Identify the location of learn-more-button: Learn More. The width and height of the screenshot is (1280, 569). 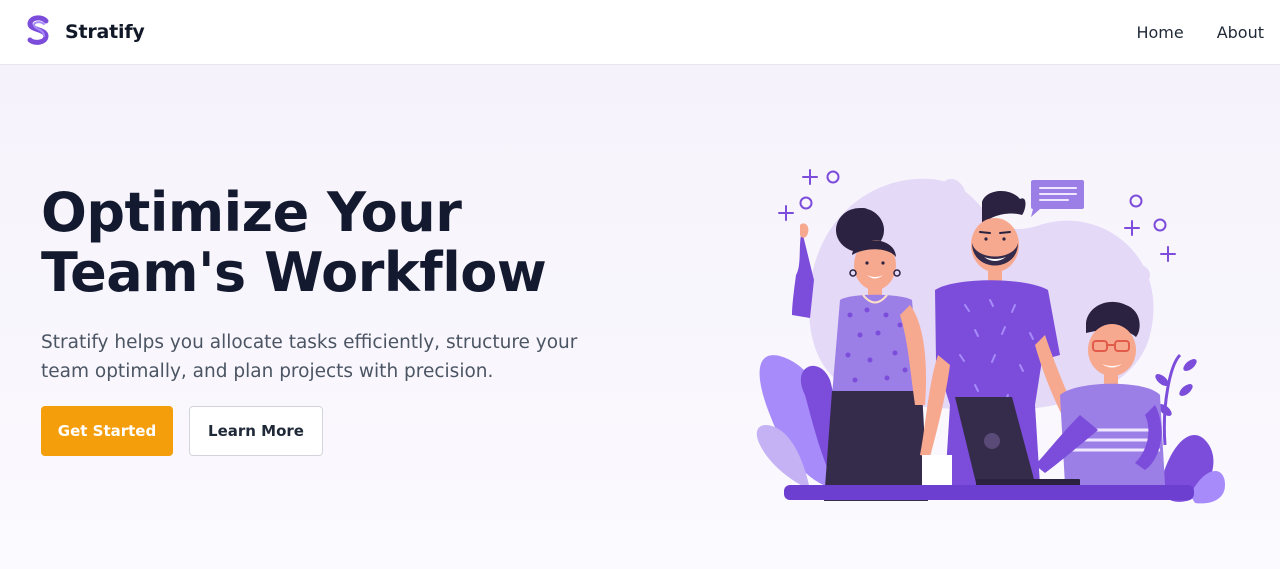
(256, 431).